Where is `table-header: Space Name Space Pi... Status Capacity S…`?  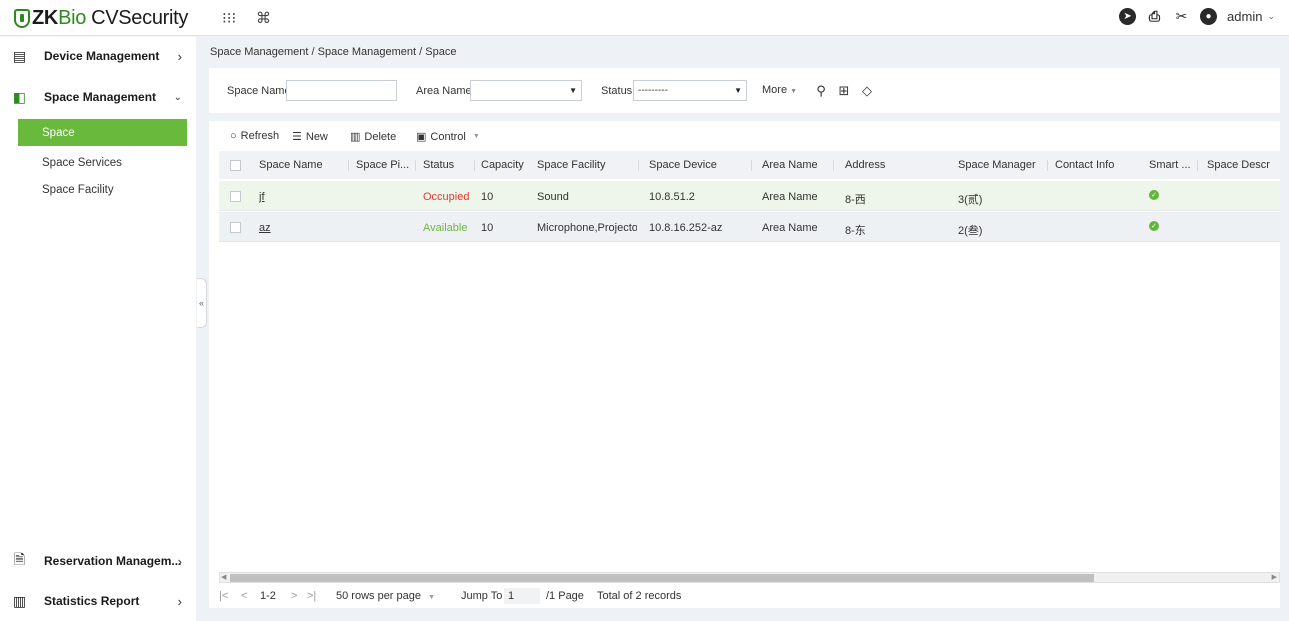
table-header: Space Name Space Pi... Status Capacity S… is located at coordinates (749, 165).